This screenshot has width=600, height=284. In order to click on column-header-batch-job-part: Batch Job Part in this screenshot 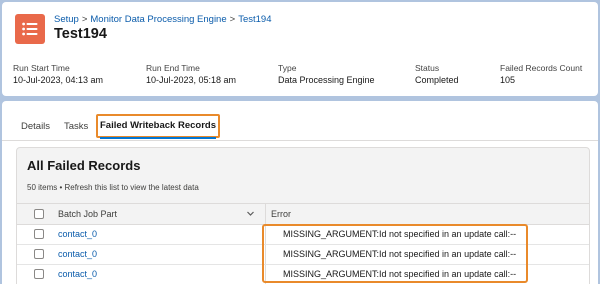, I will do `click(87, 214)`.